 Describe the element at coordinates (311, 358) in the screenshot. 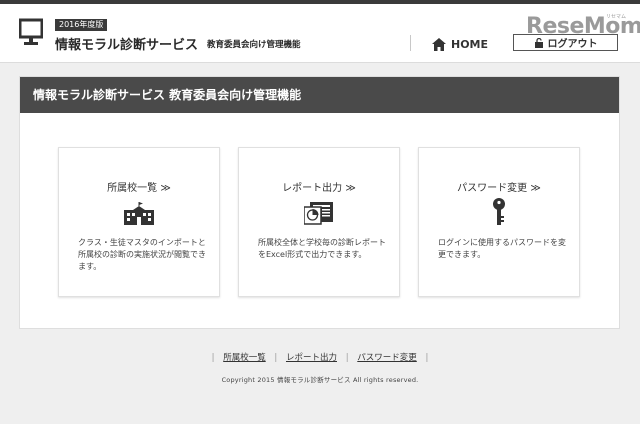

I see `footer-link-report-output: レポート出力` at that location.